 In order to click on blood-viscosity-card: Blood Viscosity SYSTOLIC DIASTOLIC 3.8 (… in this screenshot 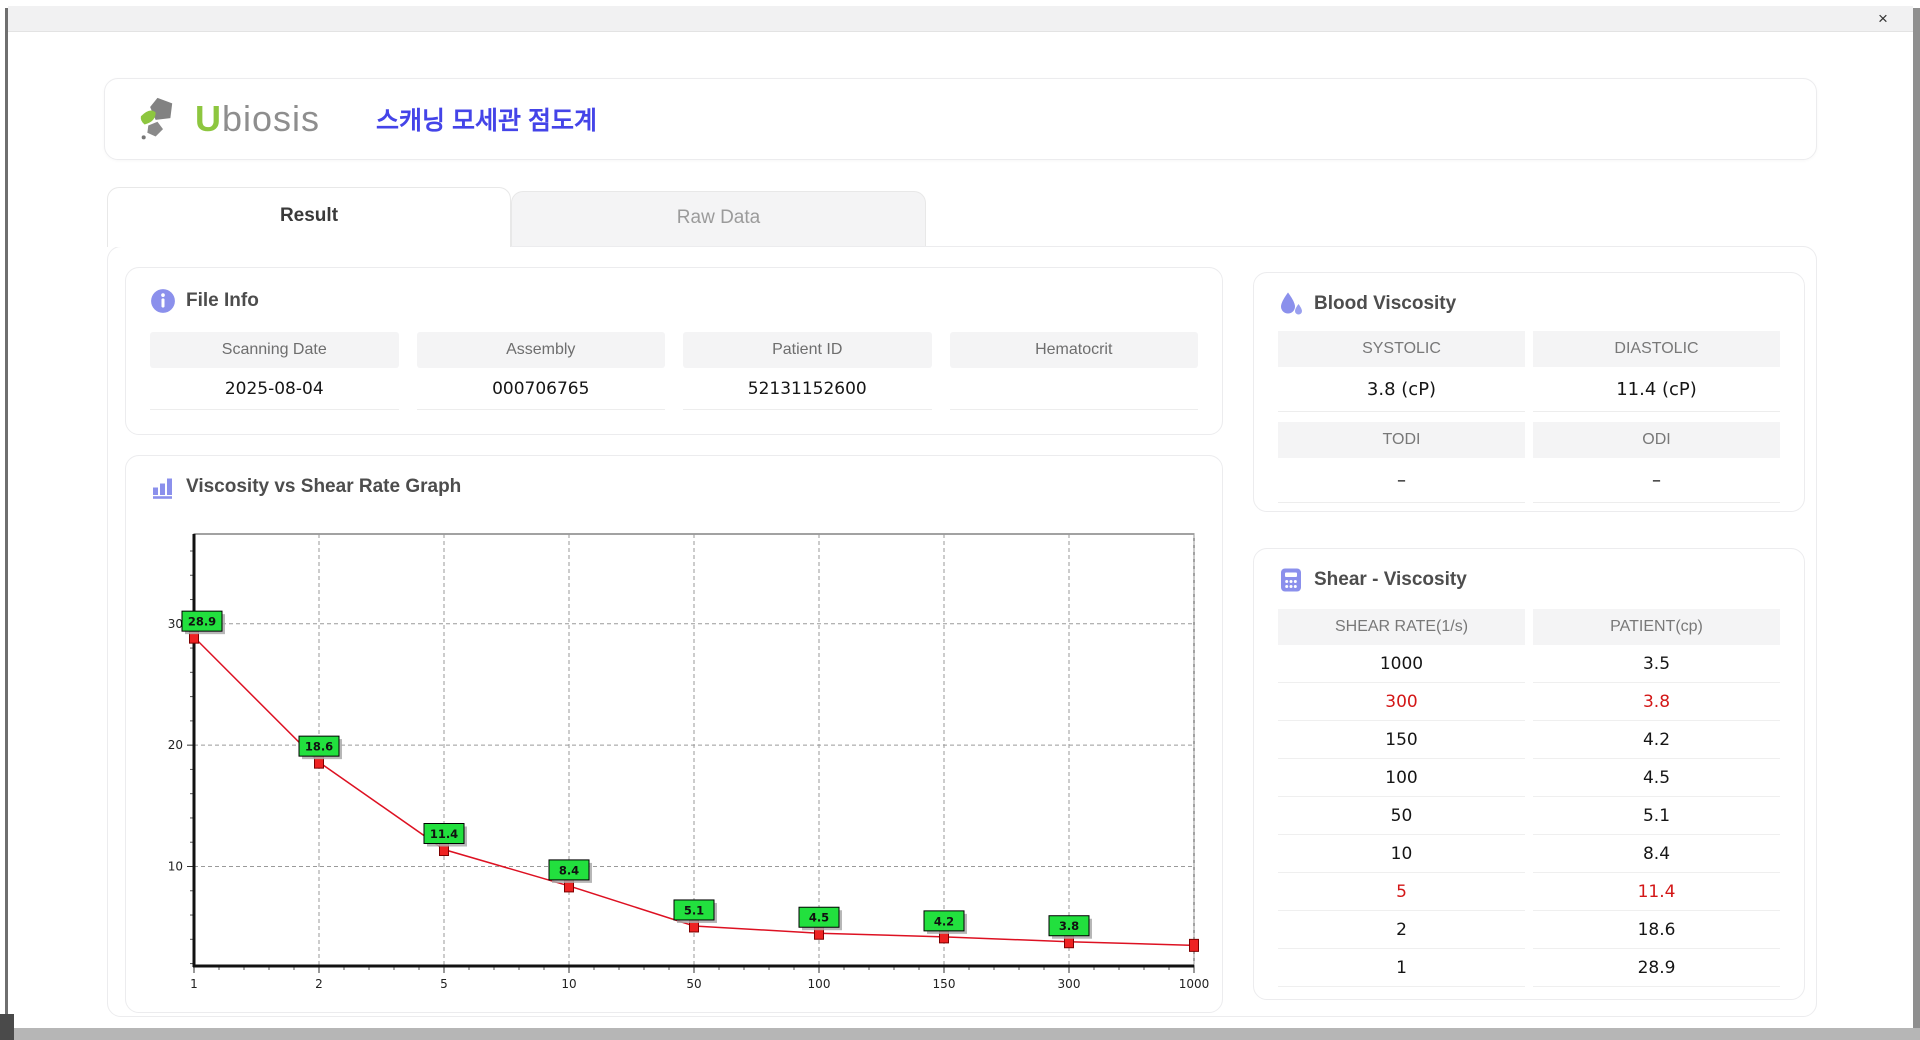, I will do `click(1529, 392)`.